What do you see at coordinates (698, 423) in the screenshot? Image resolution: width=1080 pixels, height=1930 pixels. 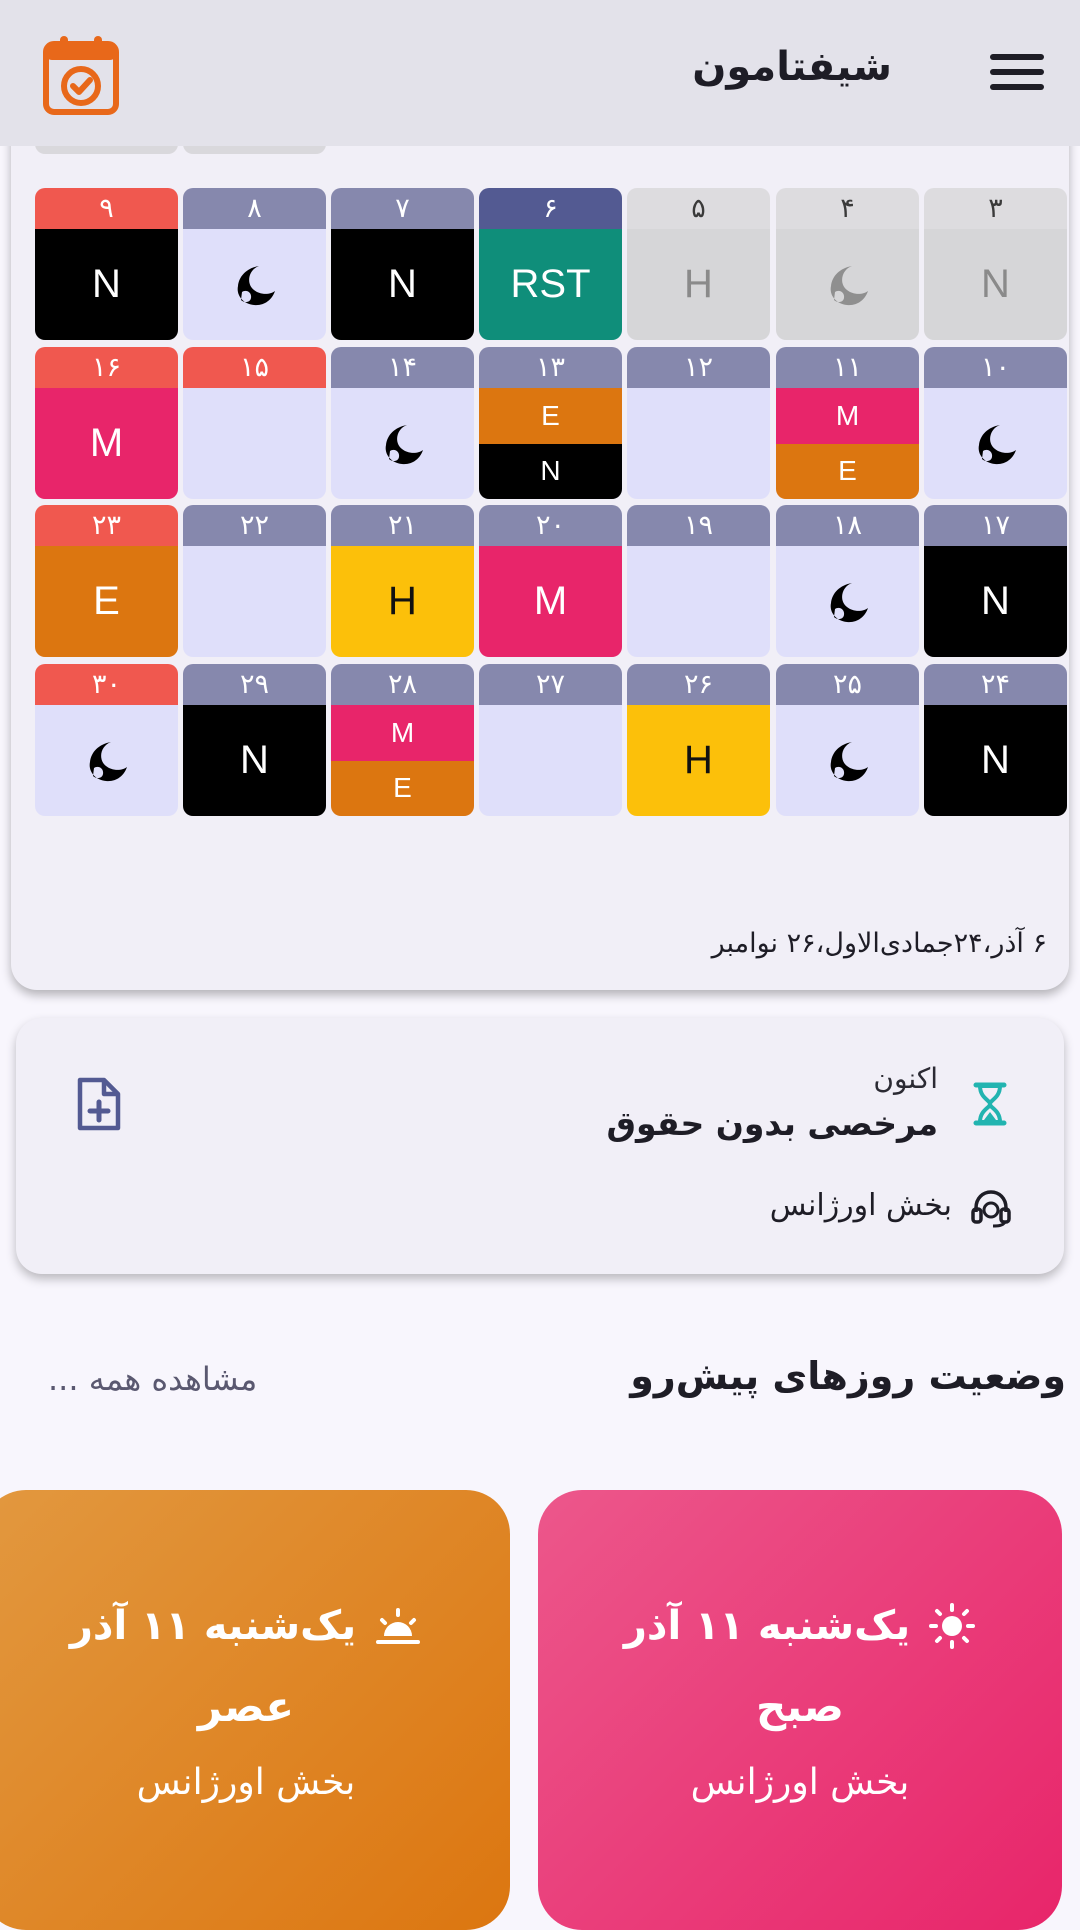 I see `calendar-day-cell: ۱۲` at bounding box center [698, 423].